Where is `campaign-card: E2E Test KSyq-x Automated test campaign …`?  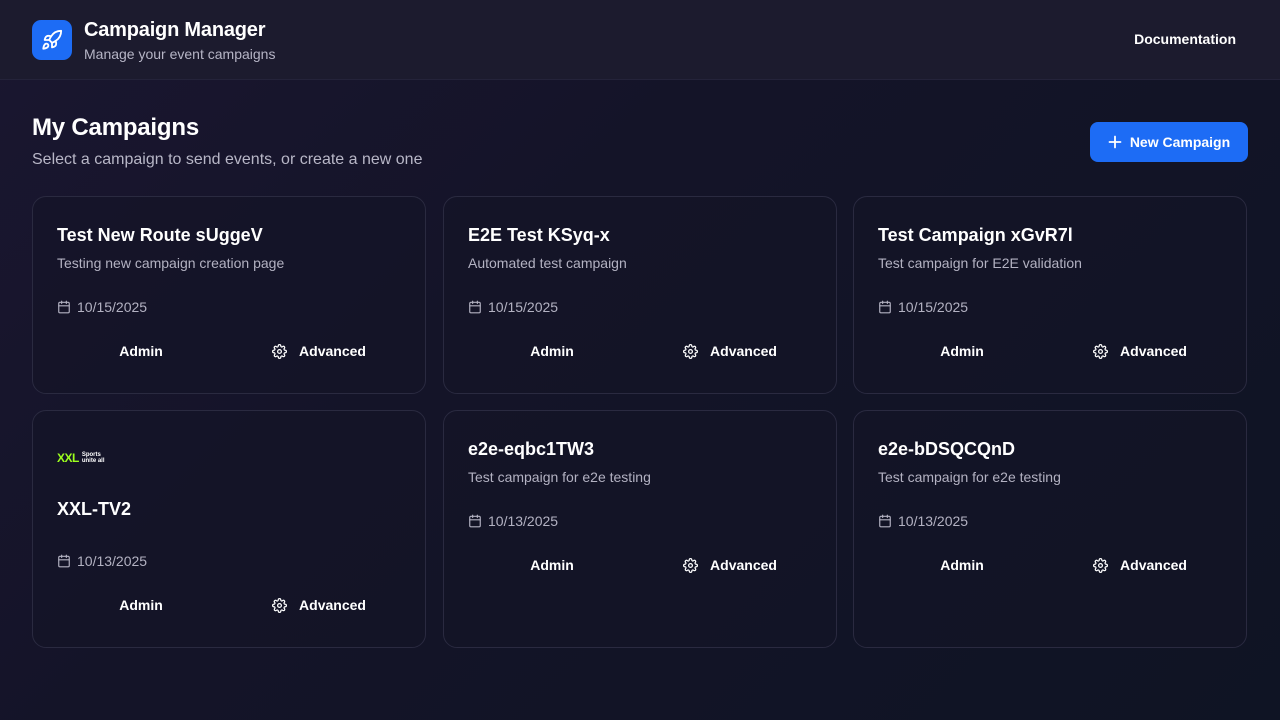 campaign-card: E2E Test KSyq-x Automated test campaign … is located at coordinates (640, 295).